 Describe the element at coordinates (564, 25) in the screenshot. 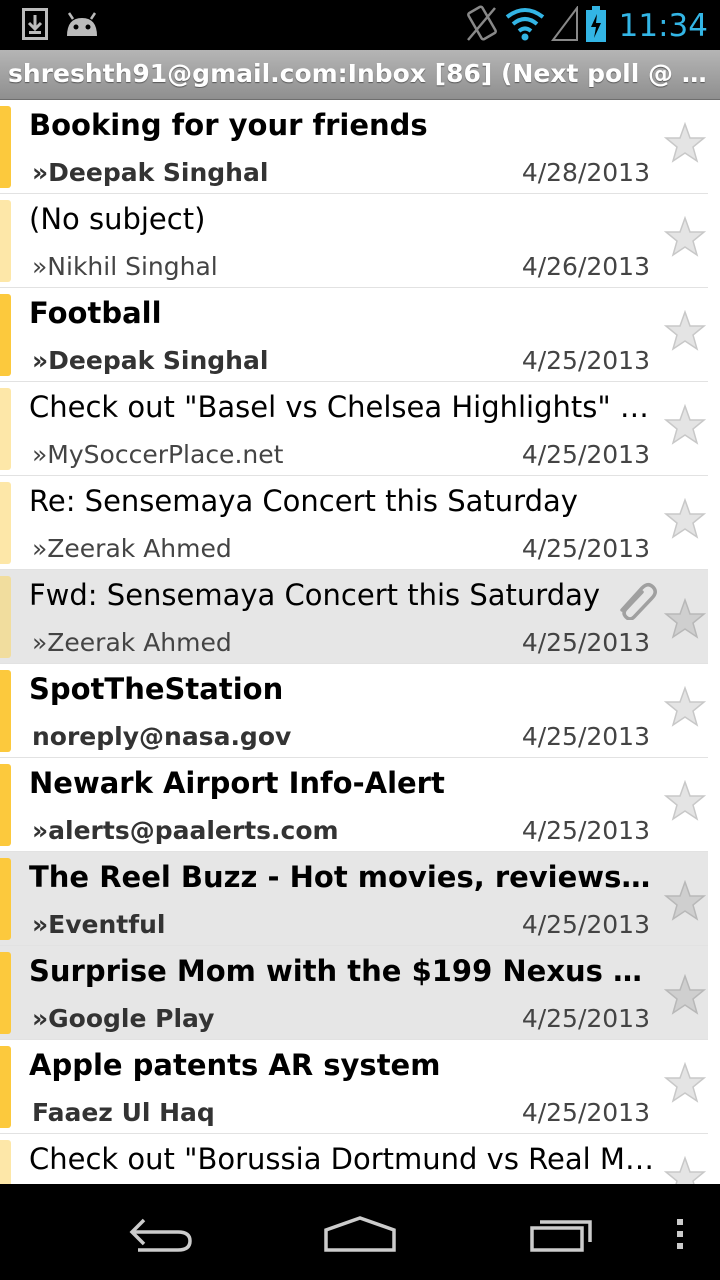

I see `signal-icon` at that location.